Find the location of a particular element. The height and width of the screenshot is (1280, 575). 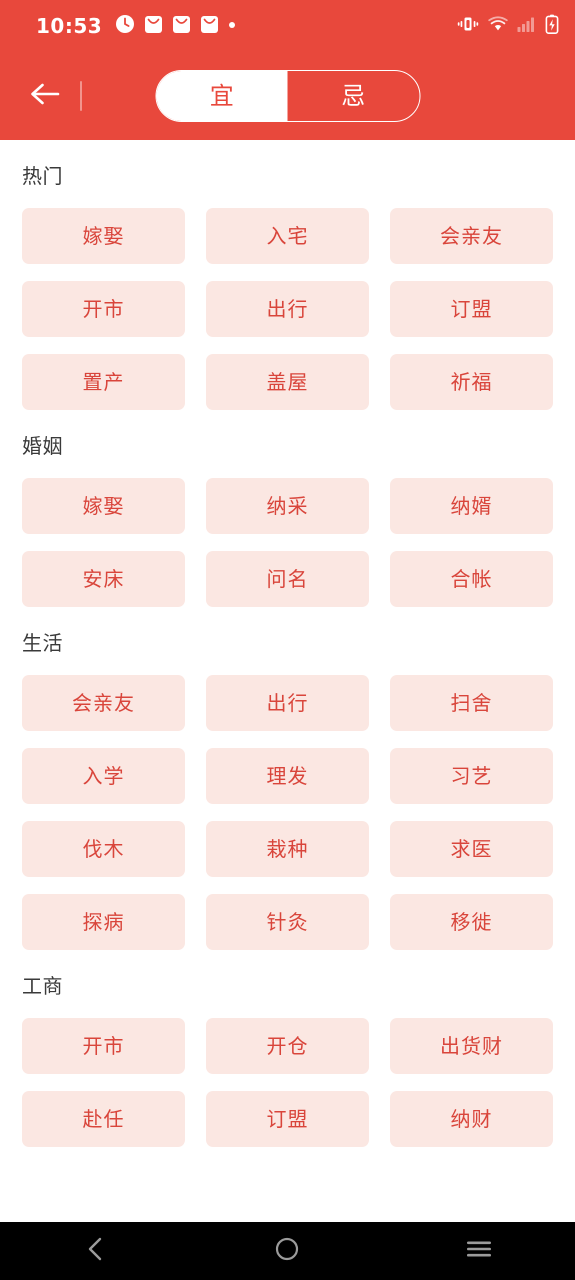

tab-yi: 宜 is located at coordinates (222, 96).